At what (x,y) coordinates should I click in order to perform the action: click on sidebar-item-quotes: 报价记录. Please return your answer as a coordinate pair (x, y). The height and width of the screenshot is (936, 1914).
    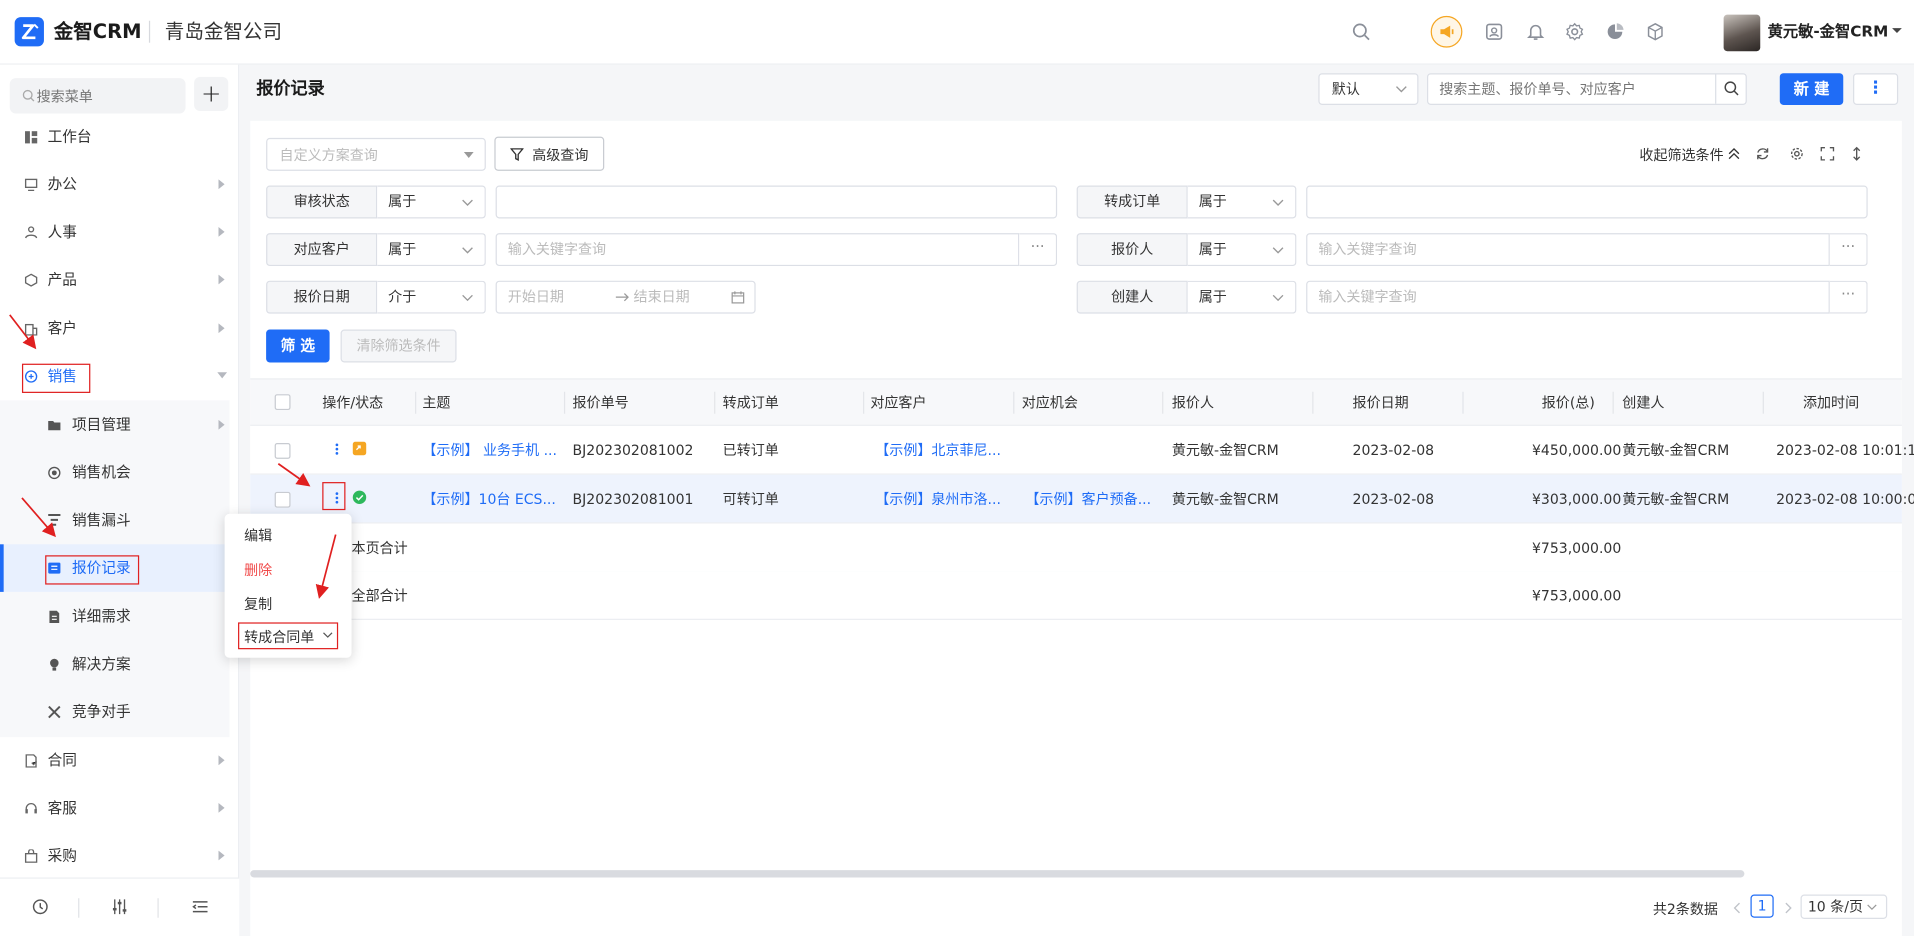
    Looking at the image, I should click on (115, 568).